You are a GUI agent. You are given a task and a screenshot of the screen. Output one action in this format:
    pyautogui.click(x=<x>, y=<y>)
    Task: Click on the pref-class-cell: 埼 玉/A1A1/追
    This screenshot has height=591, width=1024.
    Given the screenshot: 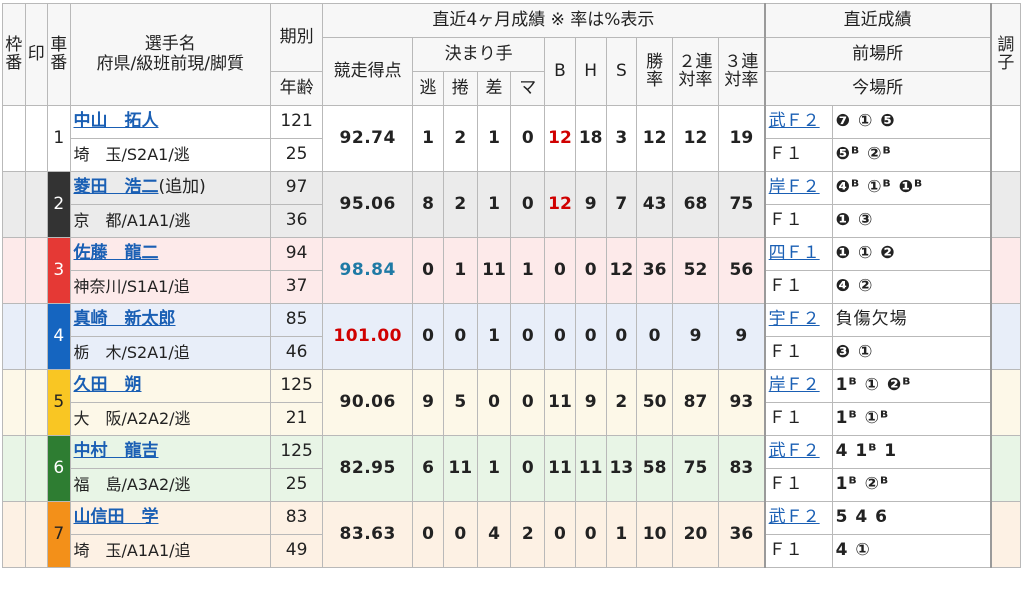 What is the action you would take?
    pyautogui.click(x=170, y=551)
    